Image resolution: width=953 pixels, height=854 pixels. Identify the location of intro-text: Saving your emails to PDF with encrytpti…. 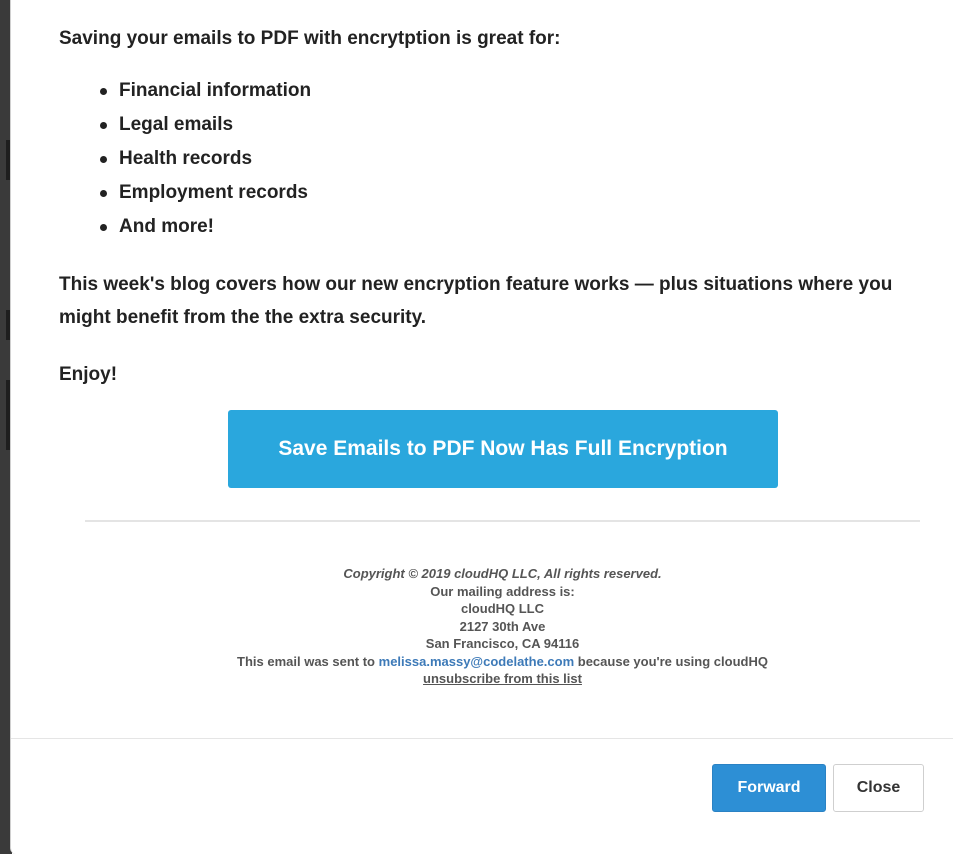
(310, 38).